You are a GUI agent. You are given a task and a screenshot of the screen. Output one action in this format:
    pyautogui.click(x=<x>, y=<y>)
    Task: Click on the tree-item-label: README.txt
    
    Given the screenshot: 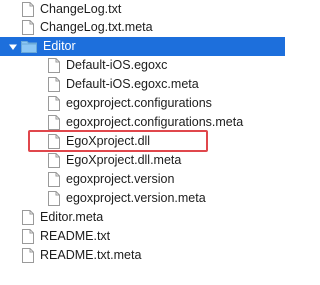 What is the action you would take?
    pyautogui.click(x=75, y=236)
    